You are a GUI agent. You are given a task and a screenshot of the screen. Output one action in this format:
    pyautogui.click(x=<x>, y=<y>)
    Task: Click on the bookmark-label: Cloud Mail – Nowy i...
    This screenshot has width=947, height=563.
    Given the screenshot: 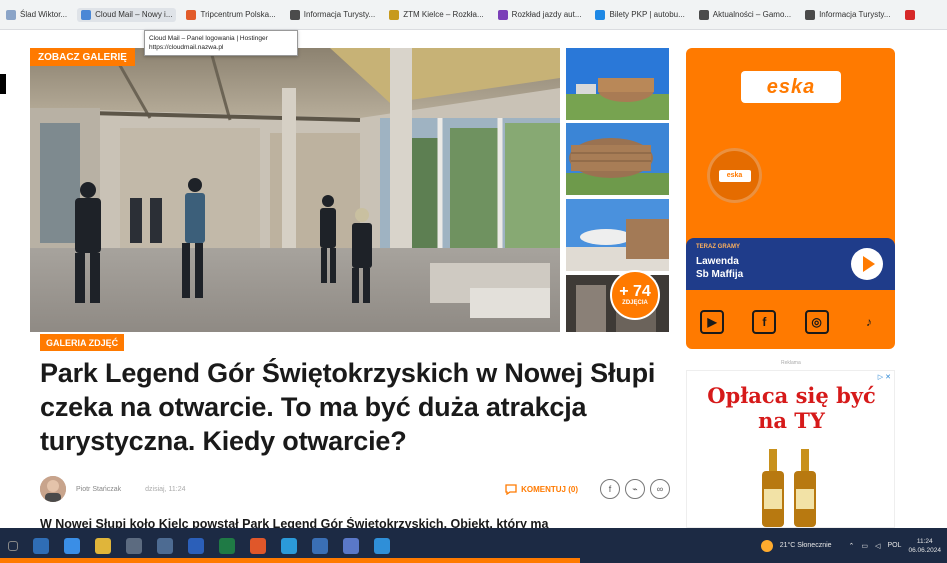 What is the action you would take?
    pyautogui.click(x=134, y=14)
    